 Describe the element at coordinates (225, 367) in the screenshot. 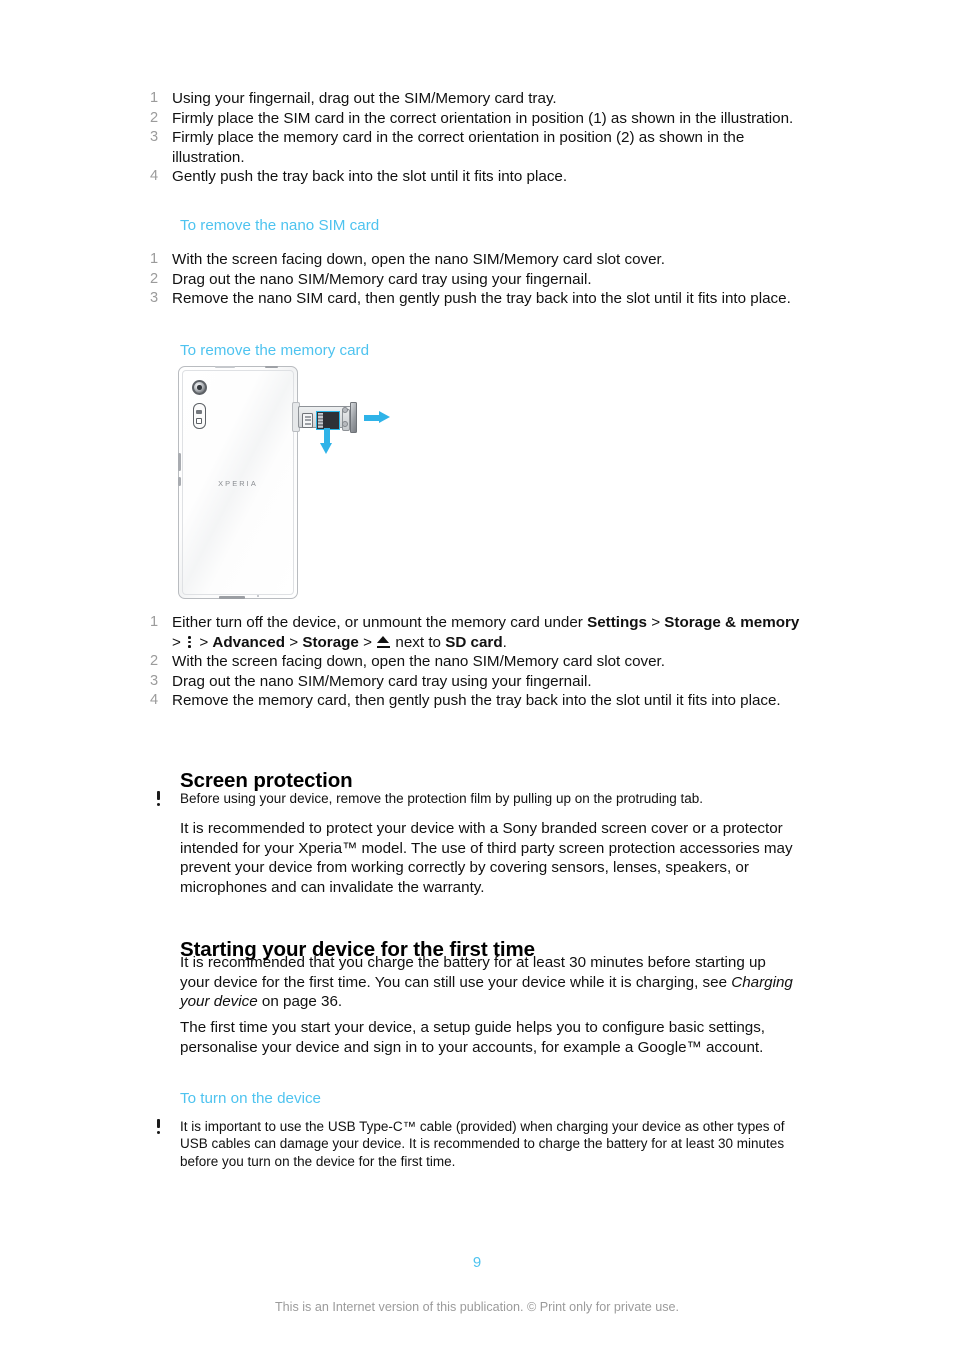

I see `top-antenna-line-icon` at that location.